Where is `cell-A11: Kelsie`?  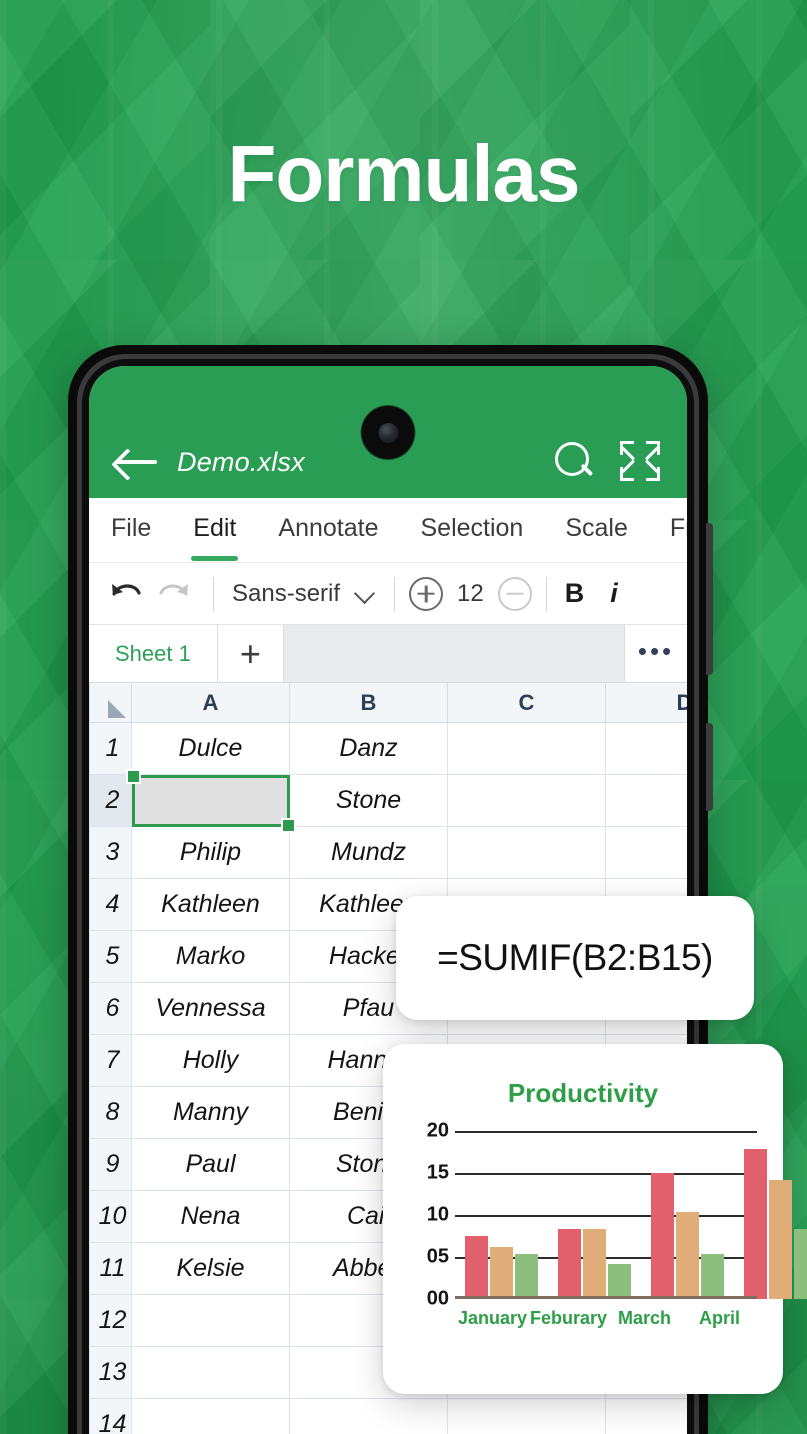
cell-A11: Kelsie is located at coordinates (210, 1268).